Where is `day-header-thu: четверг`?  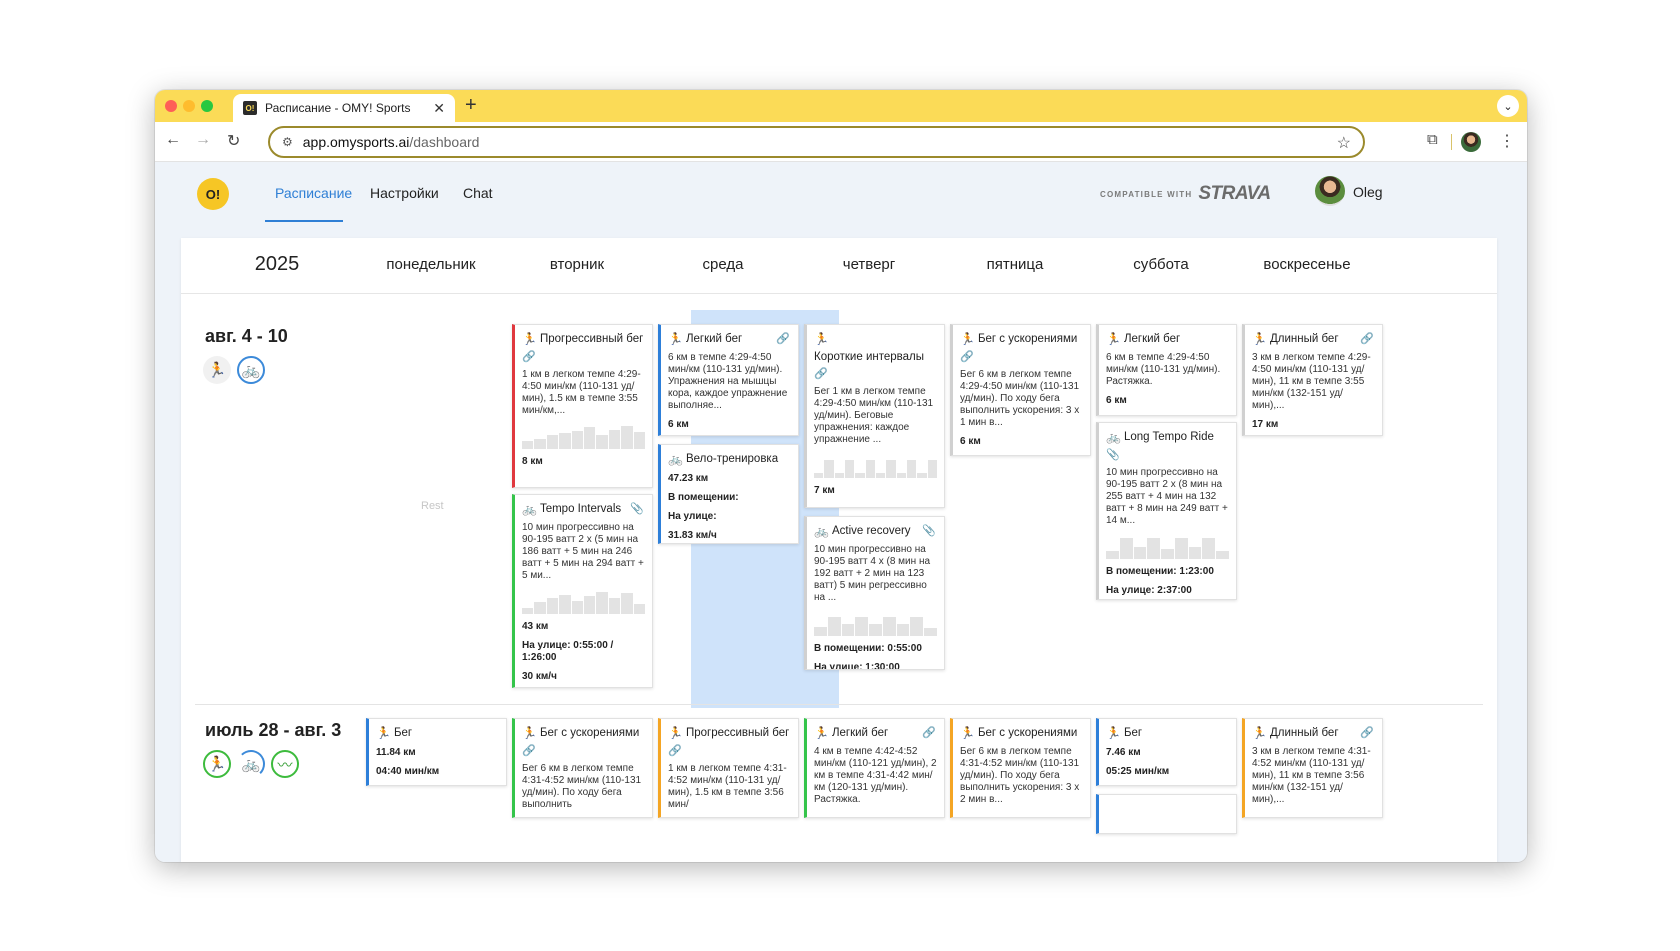
day-header-thu: четверг is located at coordinates (869, 264).